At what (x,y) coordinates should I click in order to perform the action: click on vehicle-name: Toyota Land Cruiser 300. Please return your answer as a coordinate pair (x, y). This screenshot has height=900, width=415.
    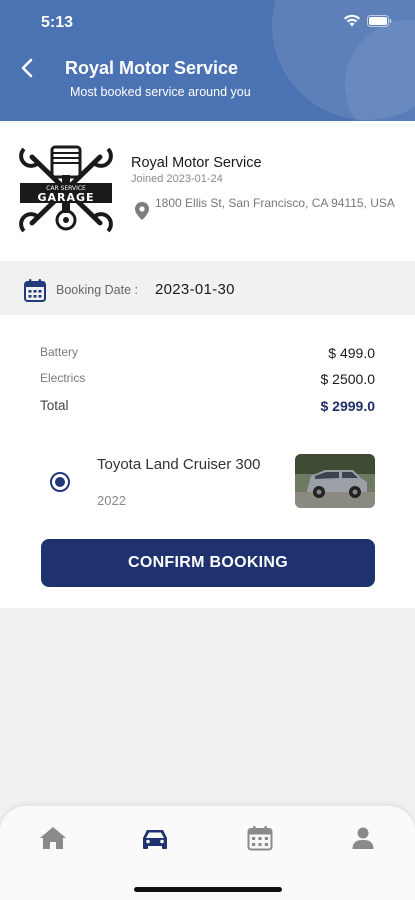
    Looking at the image, I should click on (187, 464).